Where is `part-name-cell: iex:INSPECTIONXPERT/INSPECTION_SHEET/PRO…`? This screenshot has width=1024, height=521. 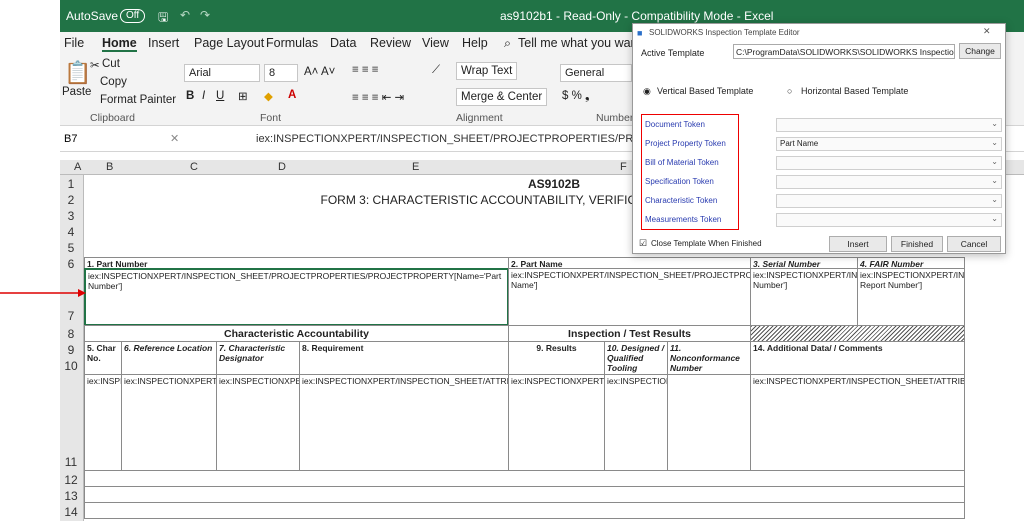 part-name-cell: iex:INSPECTIONXPERT/INSPECTION_SHEET/PRO… is located at coordinates (629, 297).